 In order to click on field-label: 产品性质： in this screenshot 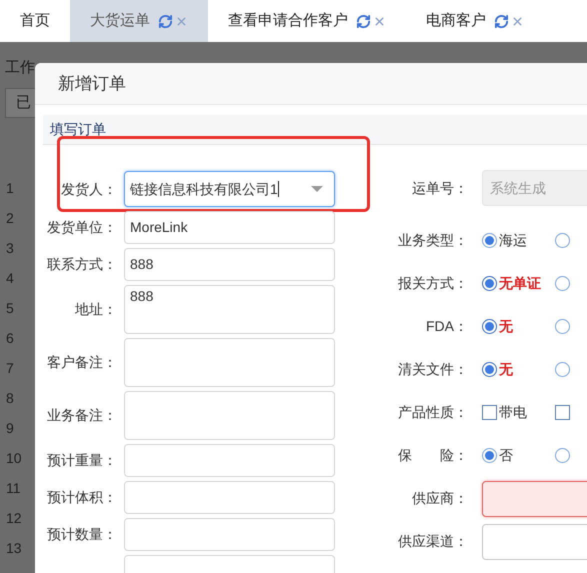, I will do `click(433, 412)`.